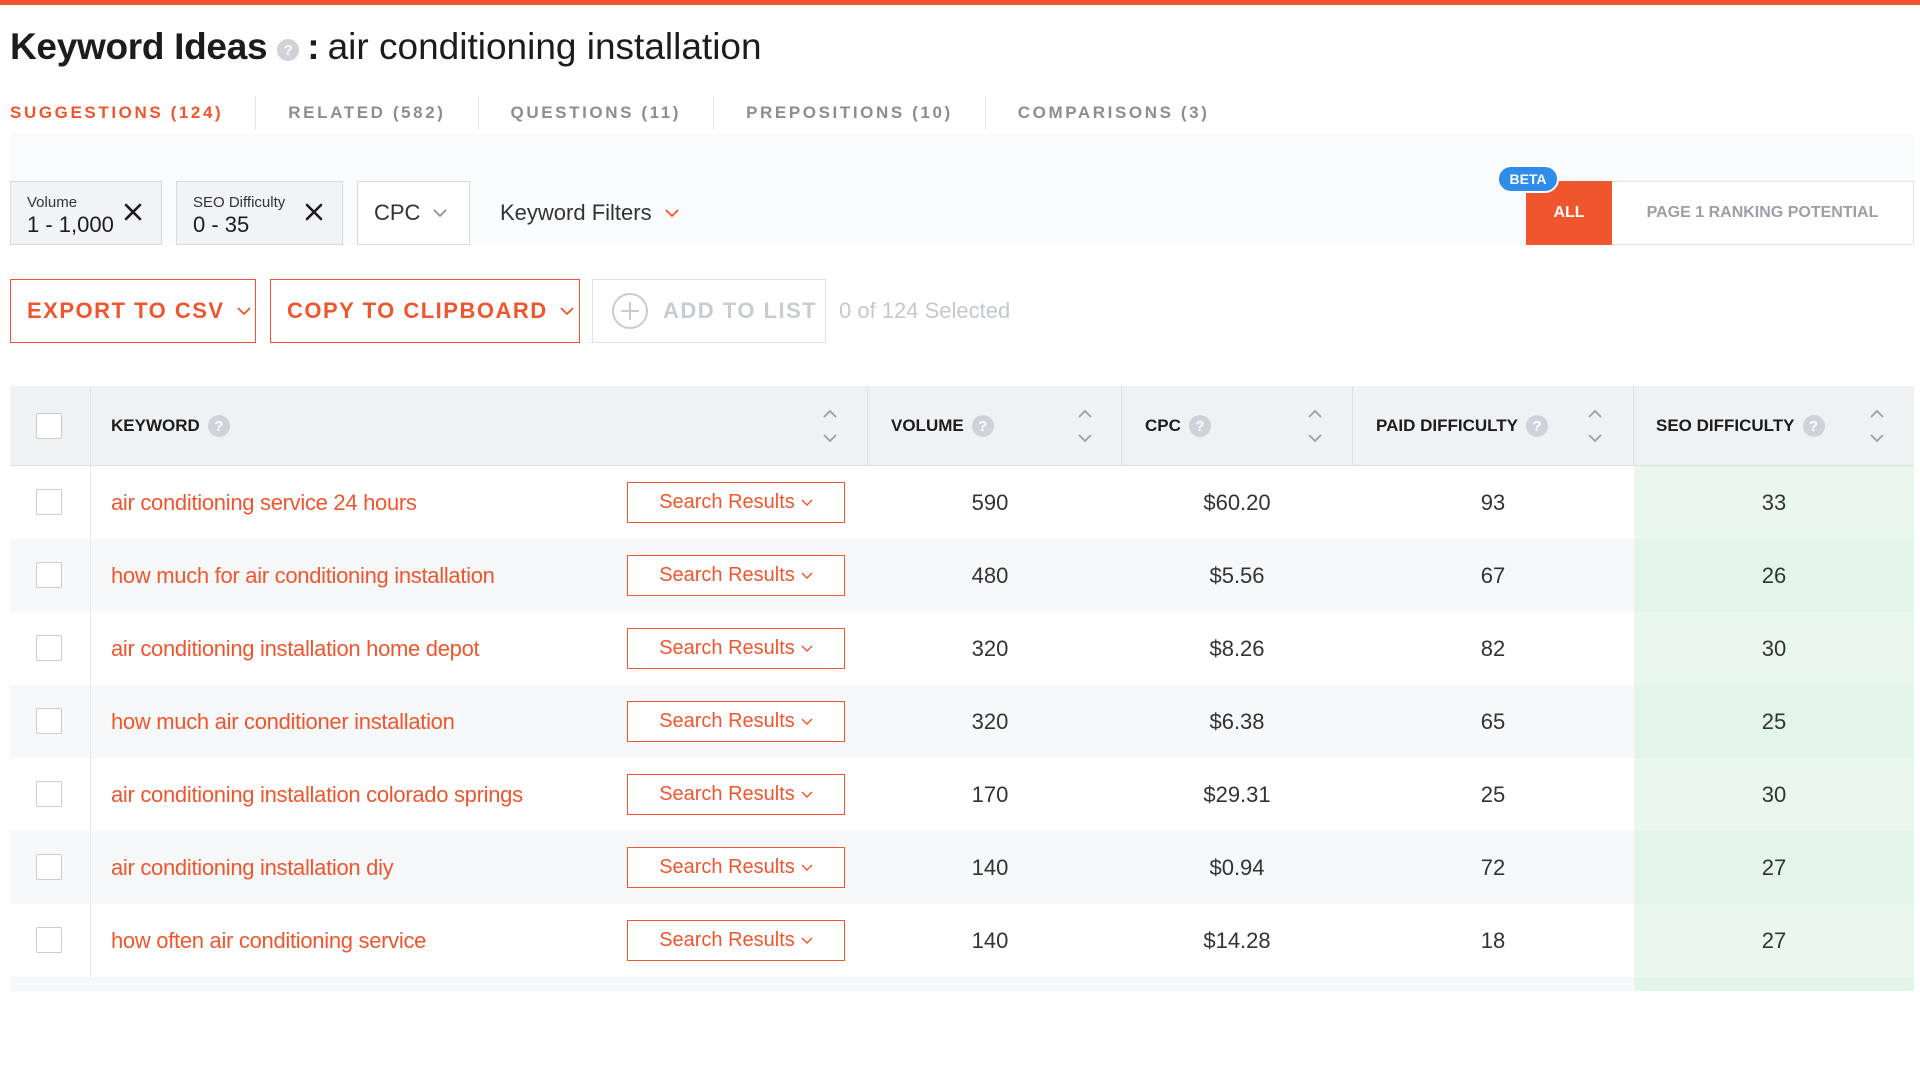 This screenshot has height=1080, width=1920. Describe the element at coordinates (1725, 425) in the screenshot. I see `header-seo-difficulty-label: SEO DIFFICULTY` at that location.